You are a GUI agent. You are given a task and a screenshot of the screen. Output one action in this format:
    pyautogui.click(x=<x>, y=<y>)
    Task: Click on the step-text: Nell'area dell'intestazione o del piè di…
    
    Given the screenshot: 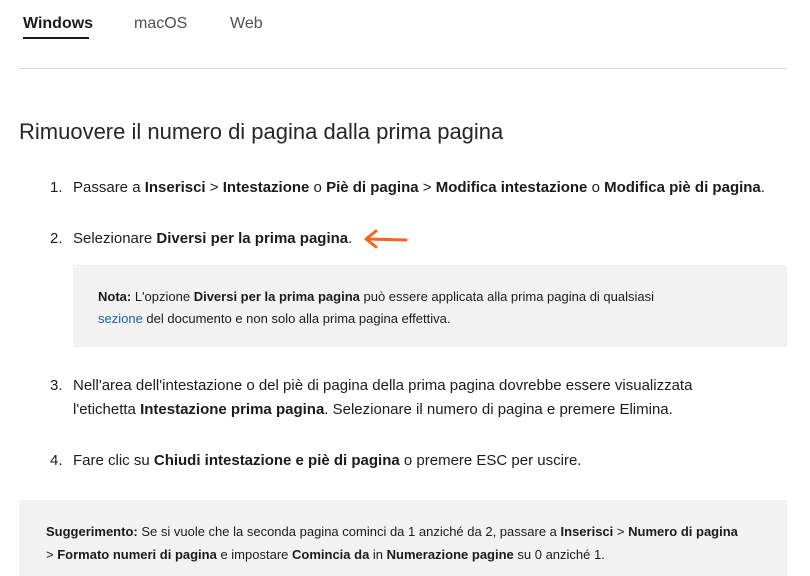 What is the action you would take?
    pyautogui.click(x=383, y=397)
    